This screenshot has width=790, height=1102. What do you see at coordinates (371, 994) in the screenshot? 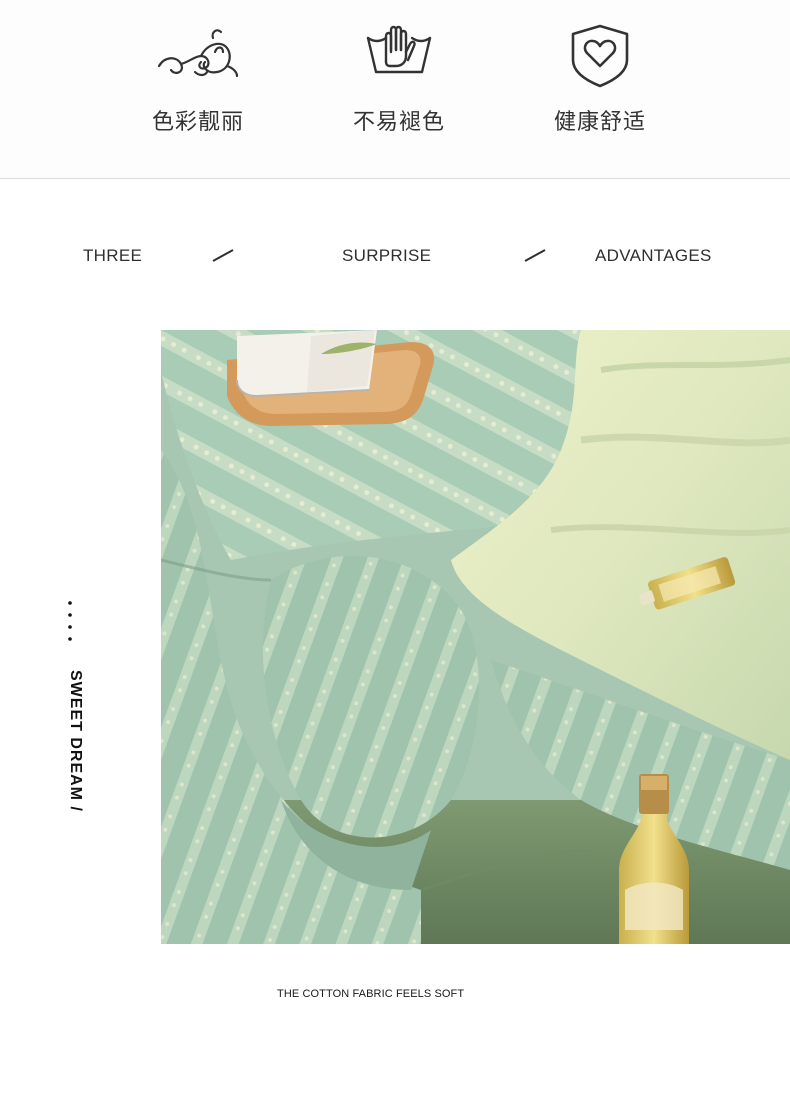
I see `caption-text: THE COTTON FABRIC FEELS SOFT` at bounding box center [371, 994].